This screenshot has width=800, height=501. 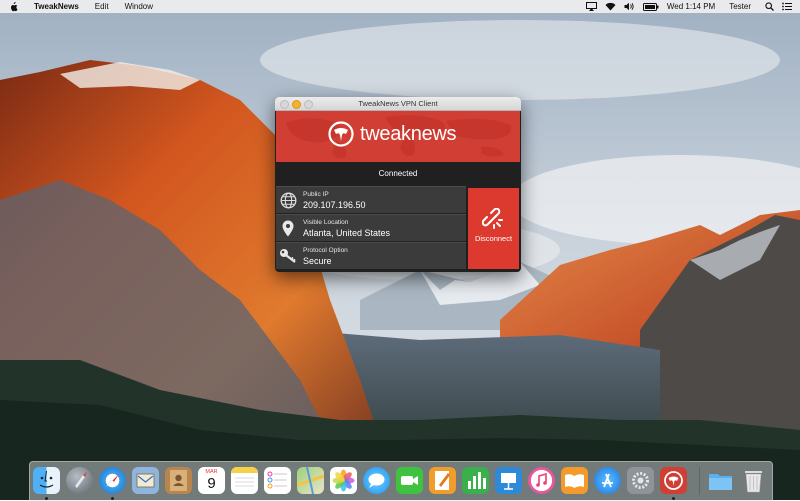 What do you see at coordinates (629, 6) in the screenshot?
I see `volume-icon` at bounding box center [629, 6].